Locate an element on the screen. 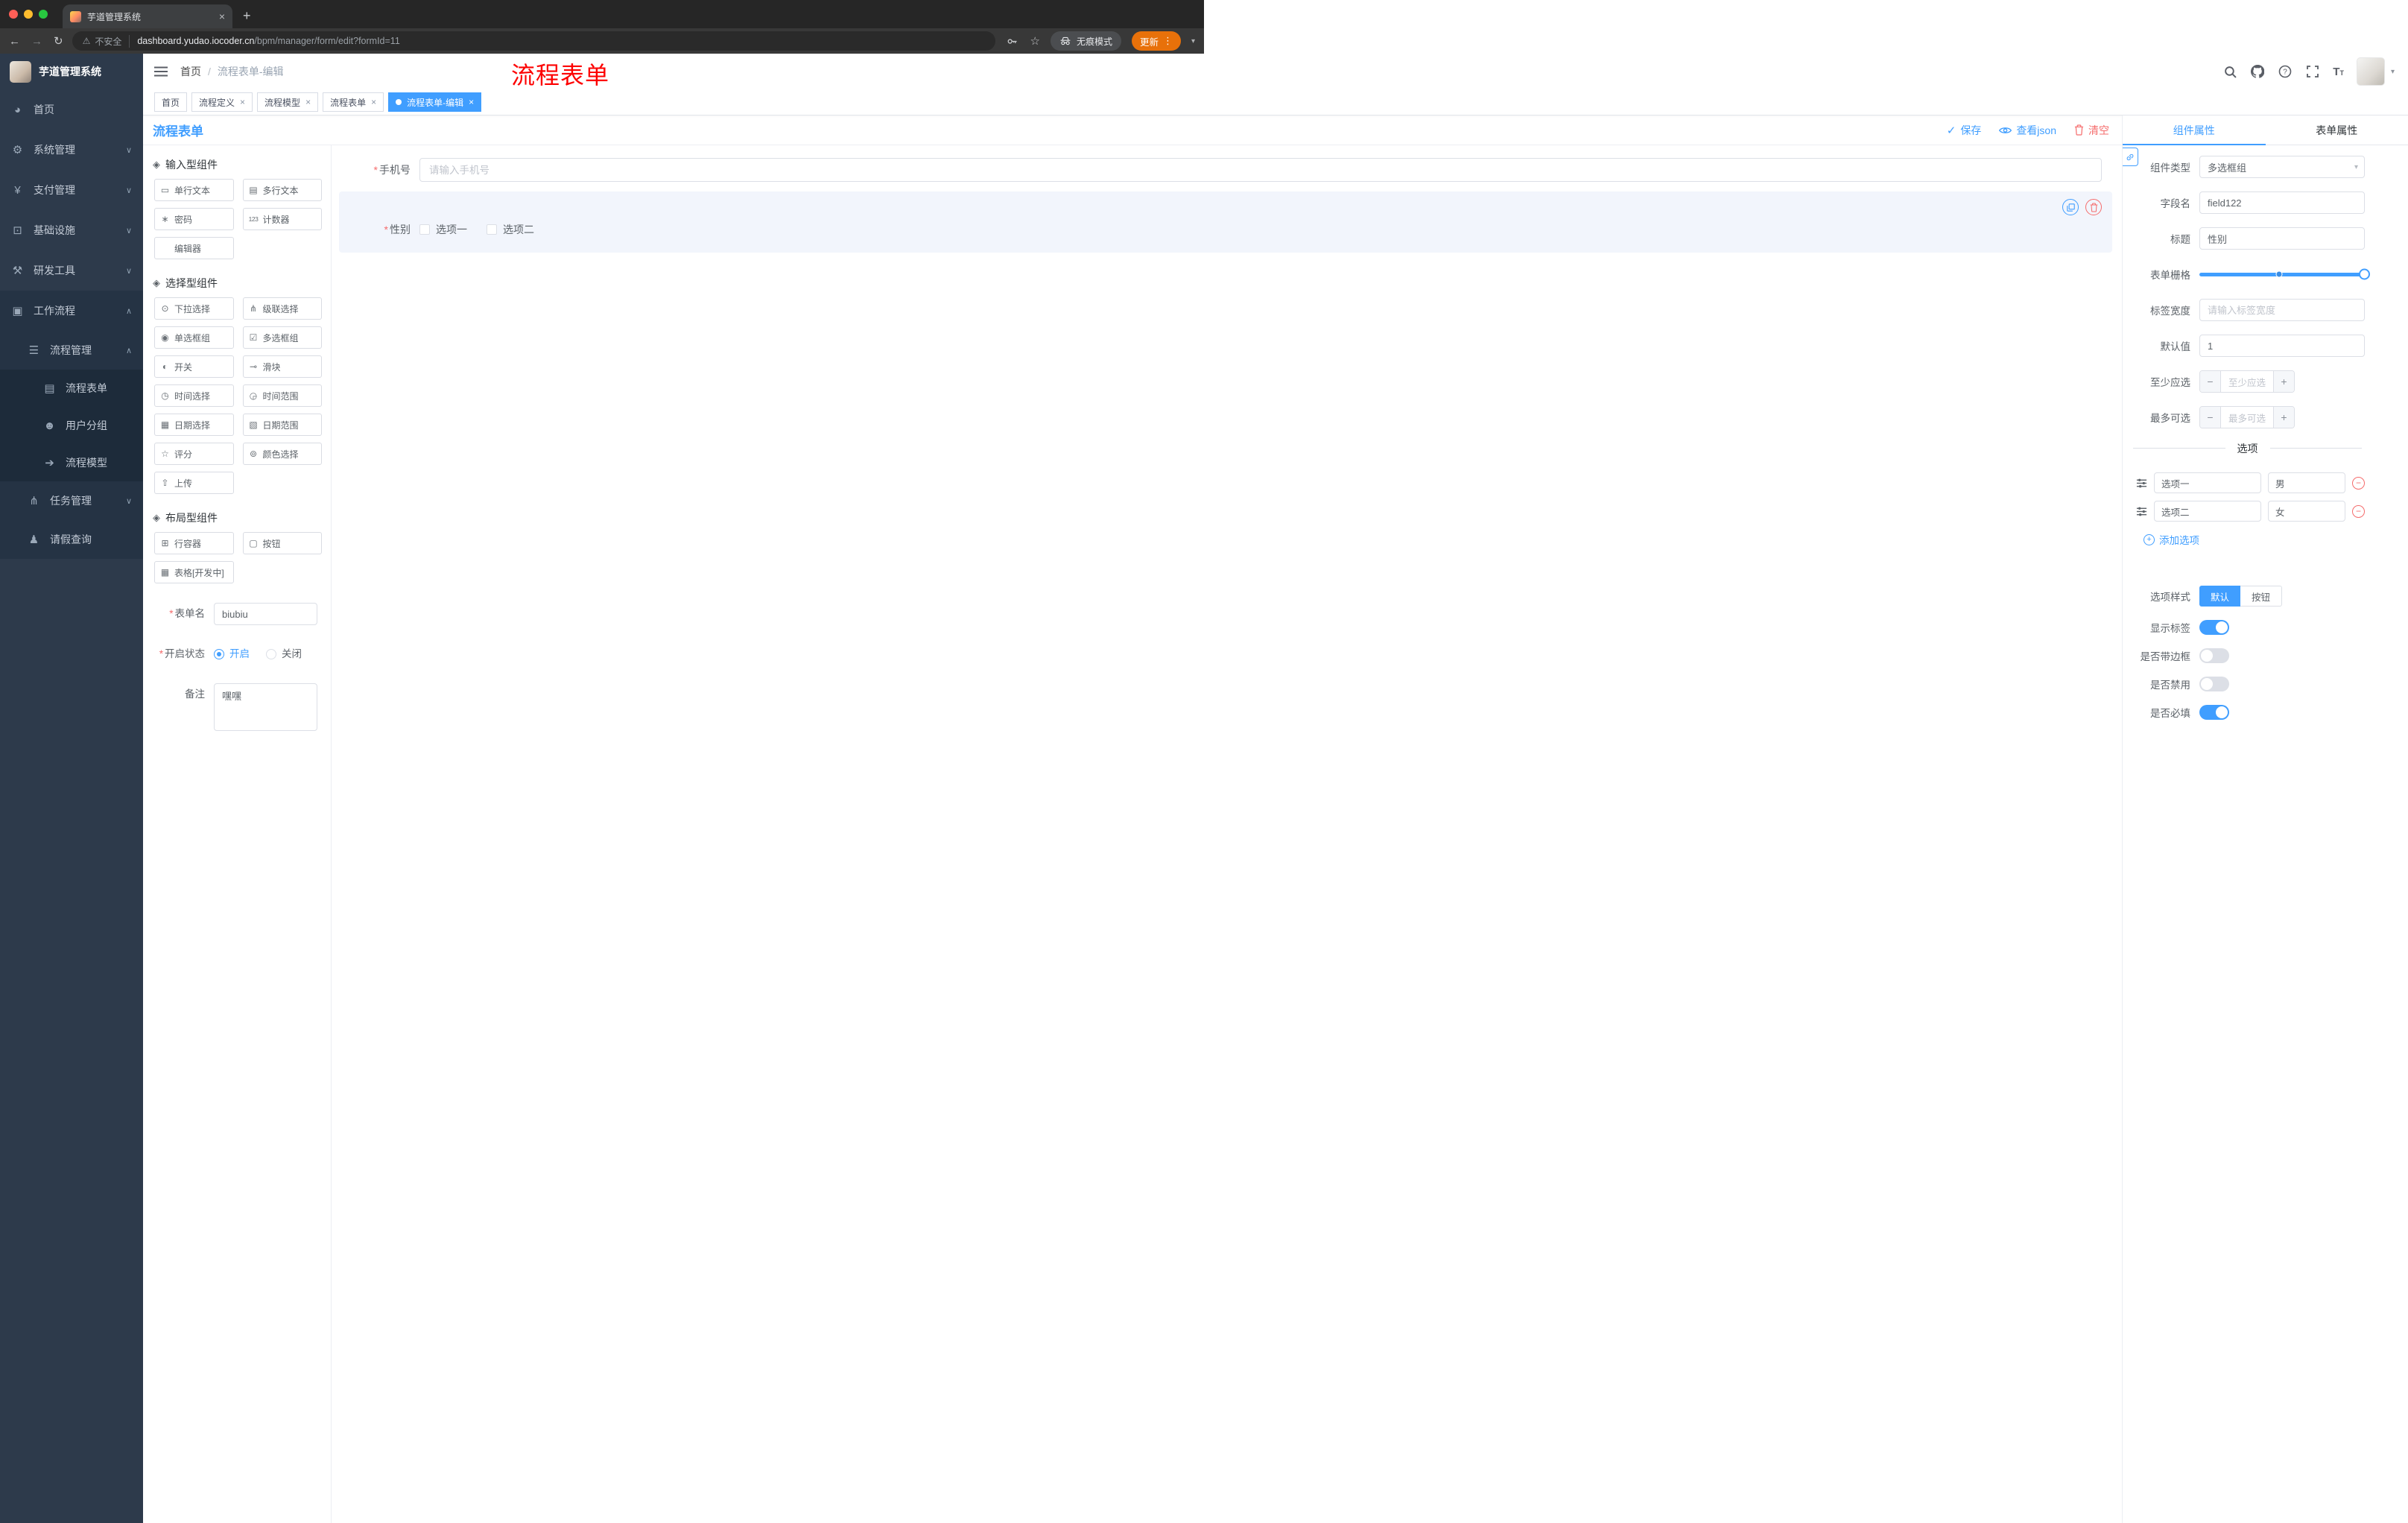 This screenshot has width=2408, height=1523. avatar is located at coordinates (2370, 71).